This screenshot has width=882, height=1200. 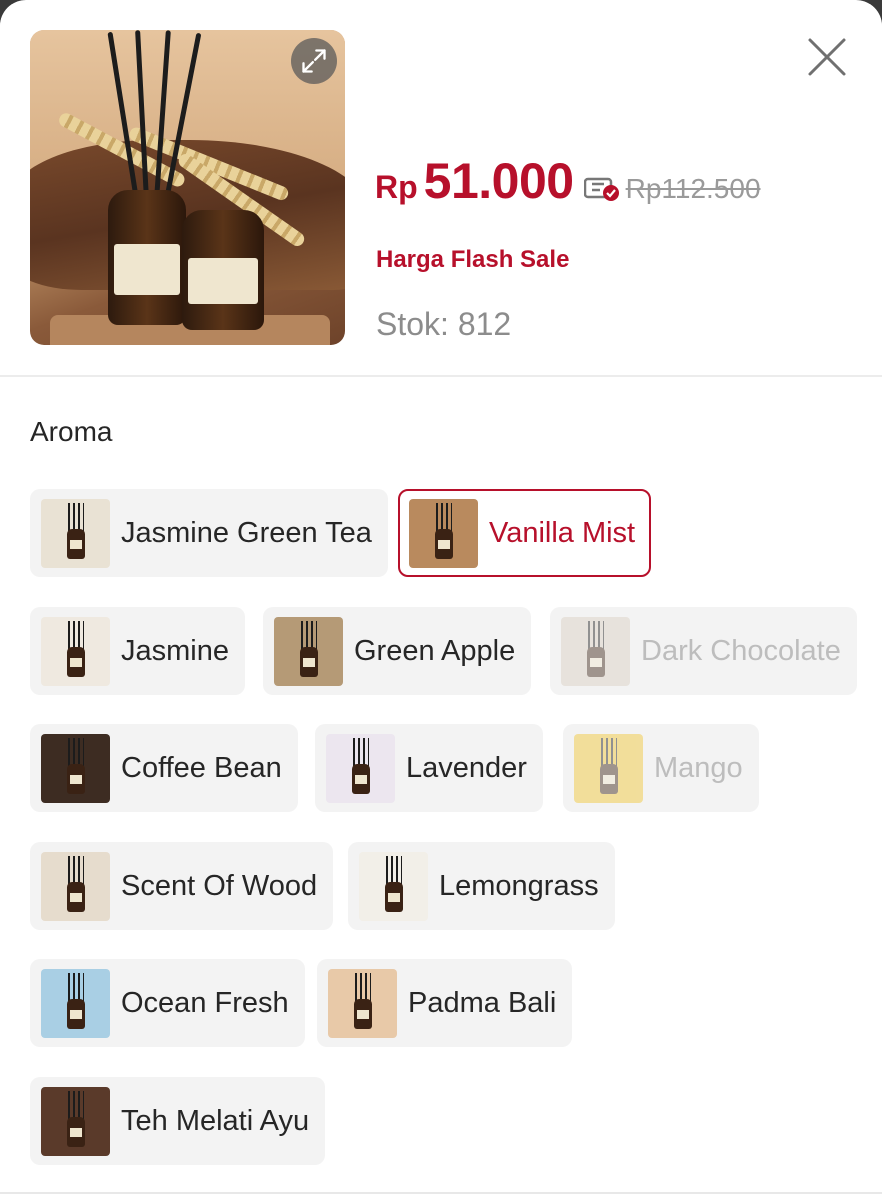 What do you see at coordinates (396, 187) in the screenshot?
I see `price-currency: Rp` at bounding box center [396, 187].